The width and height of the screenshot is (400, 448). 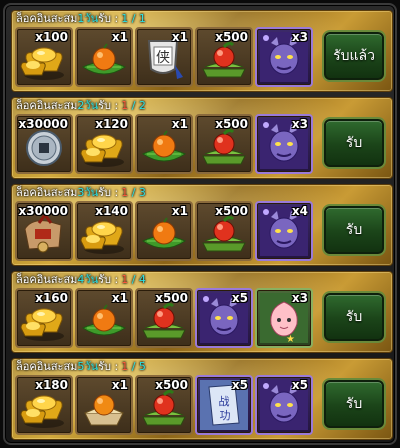 What do you see at coordinates (88, 366) in the screenshot?
I see `row-day-label: 5วัน` at bounding box center [88, 366].